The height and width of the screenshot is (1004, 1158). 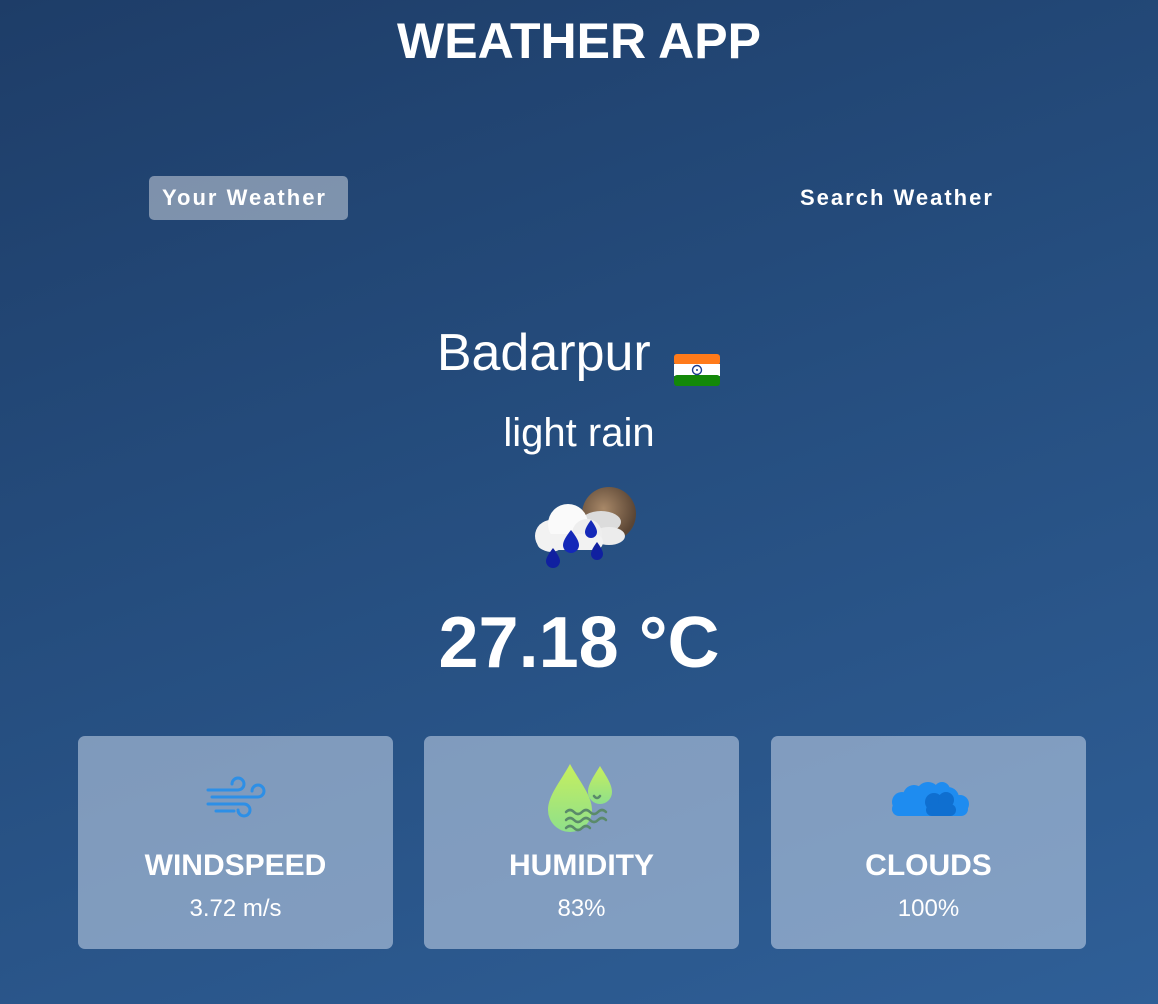 What do you see at coordinates (902, 198) in the screenshot?
I see `tab-search-weather: Search Weather` at bounding box center [902, 198].